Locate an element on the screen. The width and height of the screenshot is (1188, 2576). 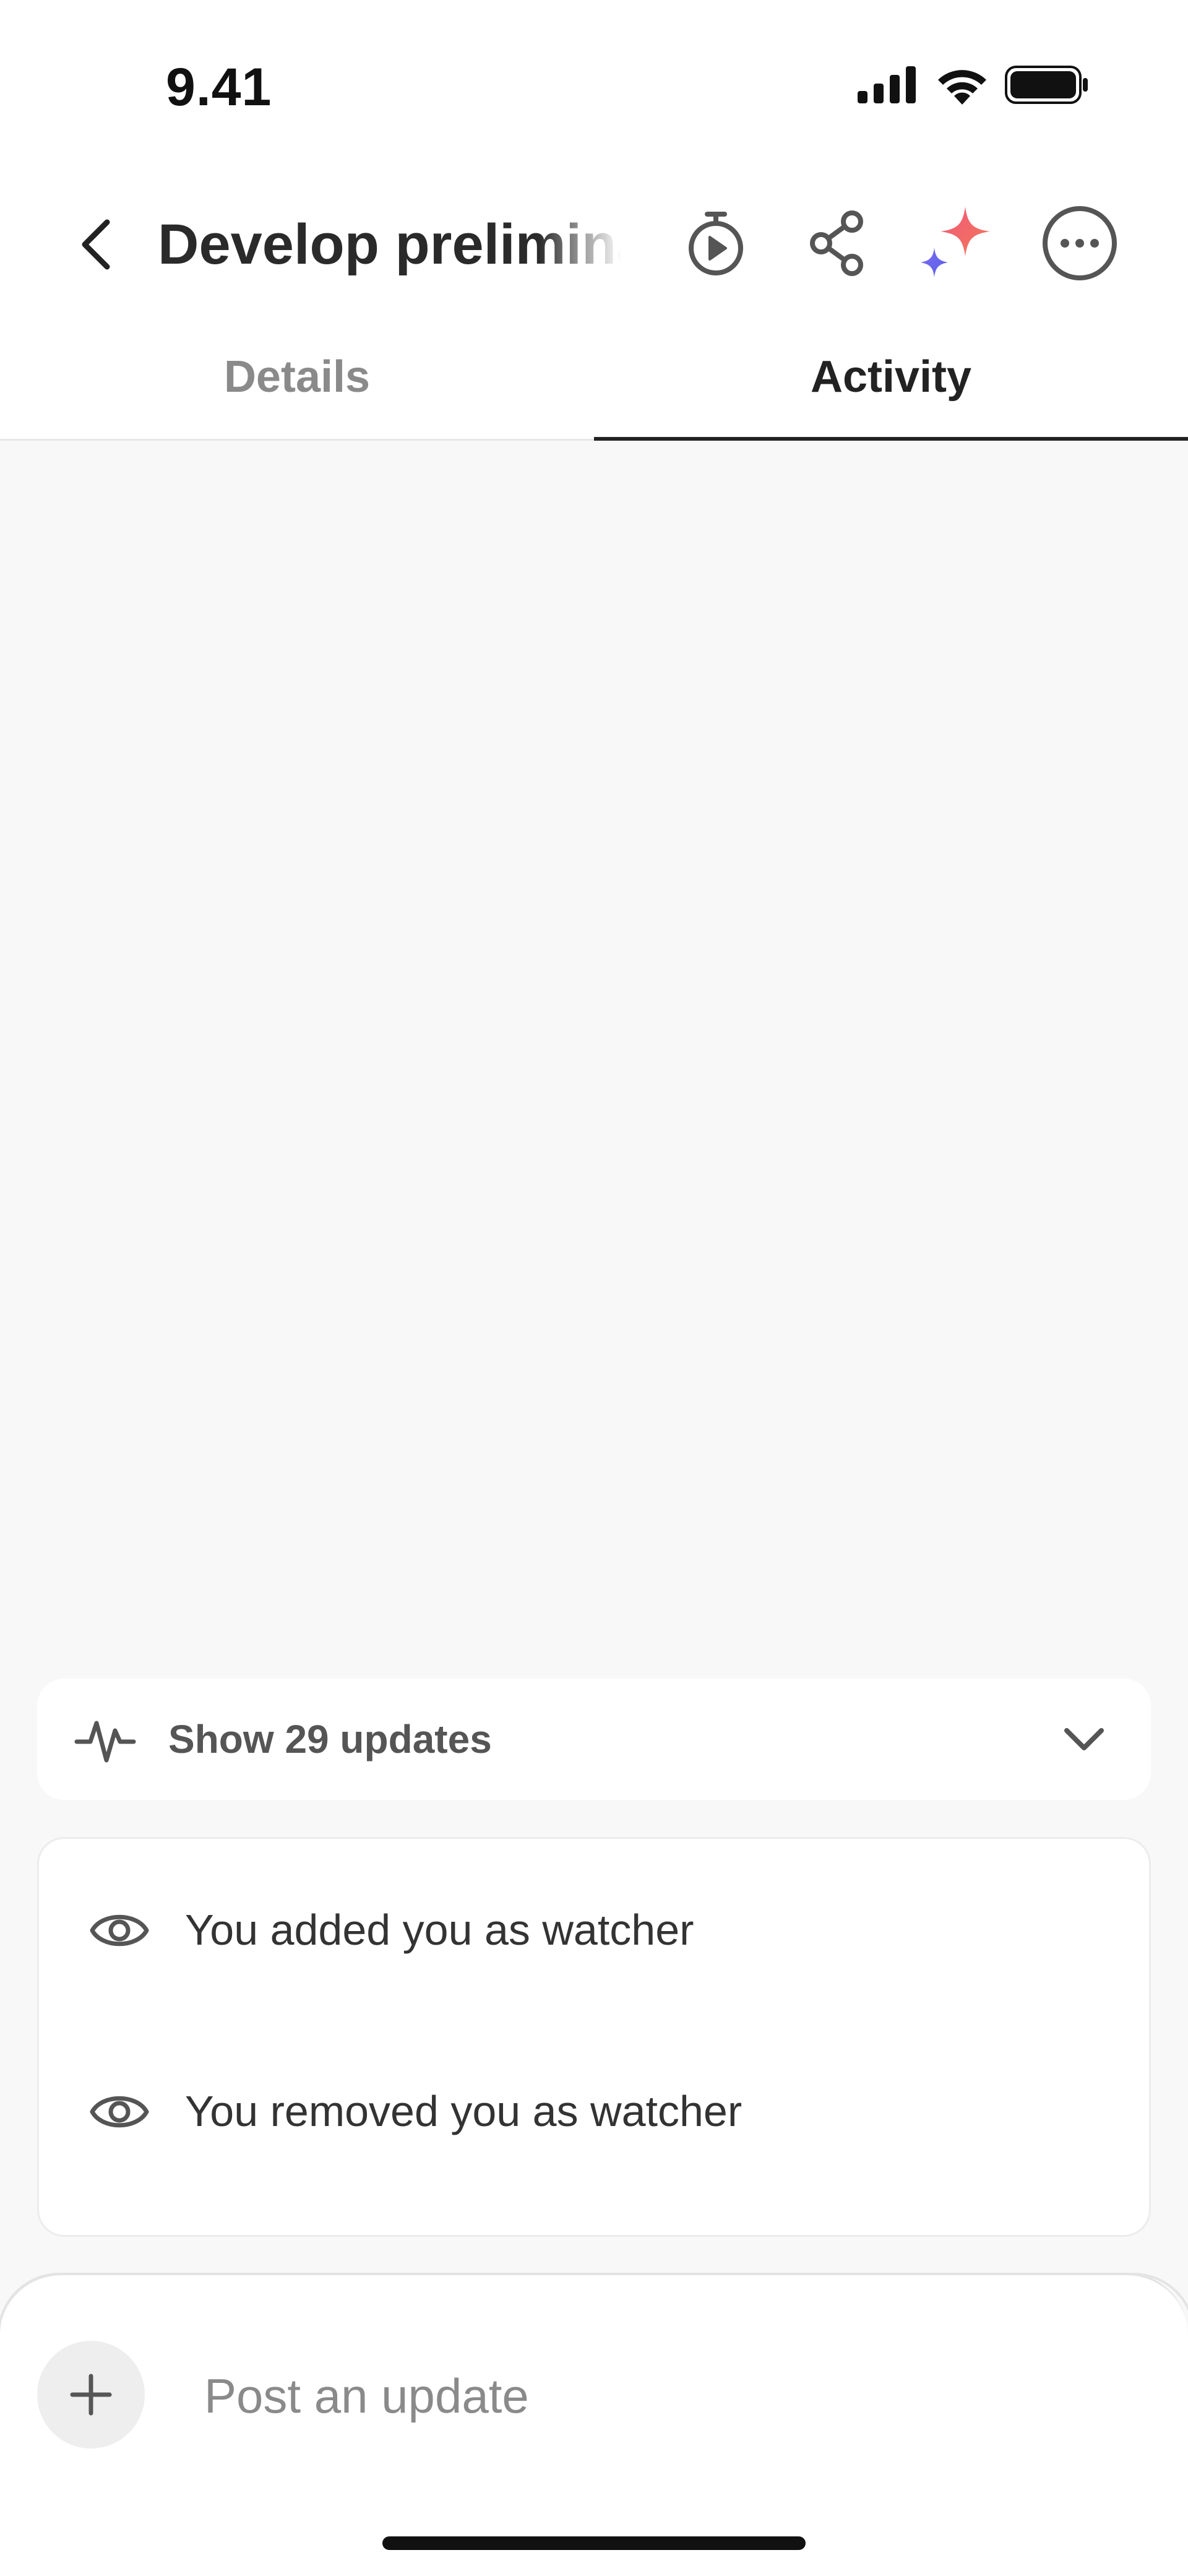
update-composer is located at coordinates (594, 2424).